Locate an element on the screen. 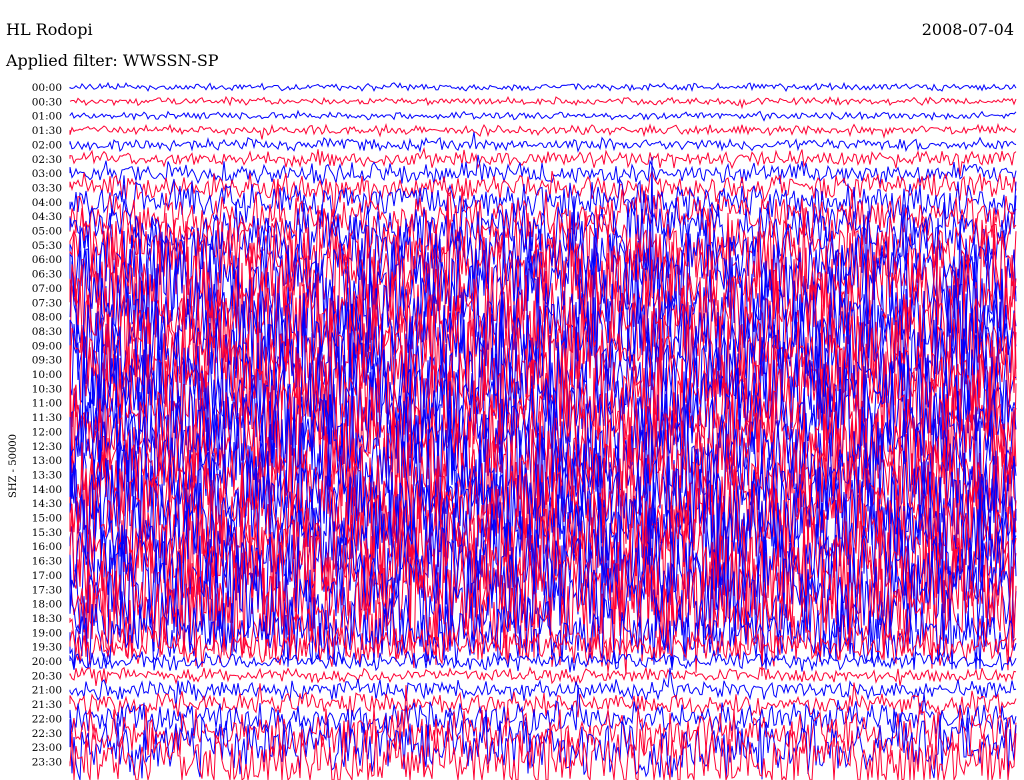 The height and width of the screenshot is (780, 1024). time-tick-label: 06:30 is located at coordinates (47, 275).